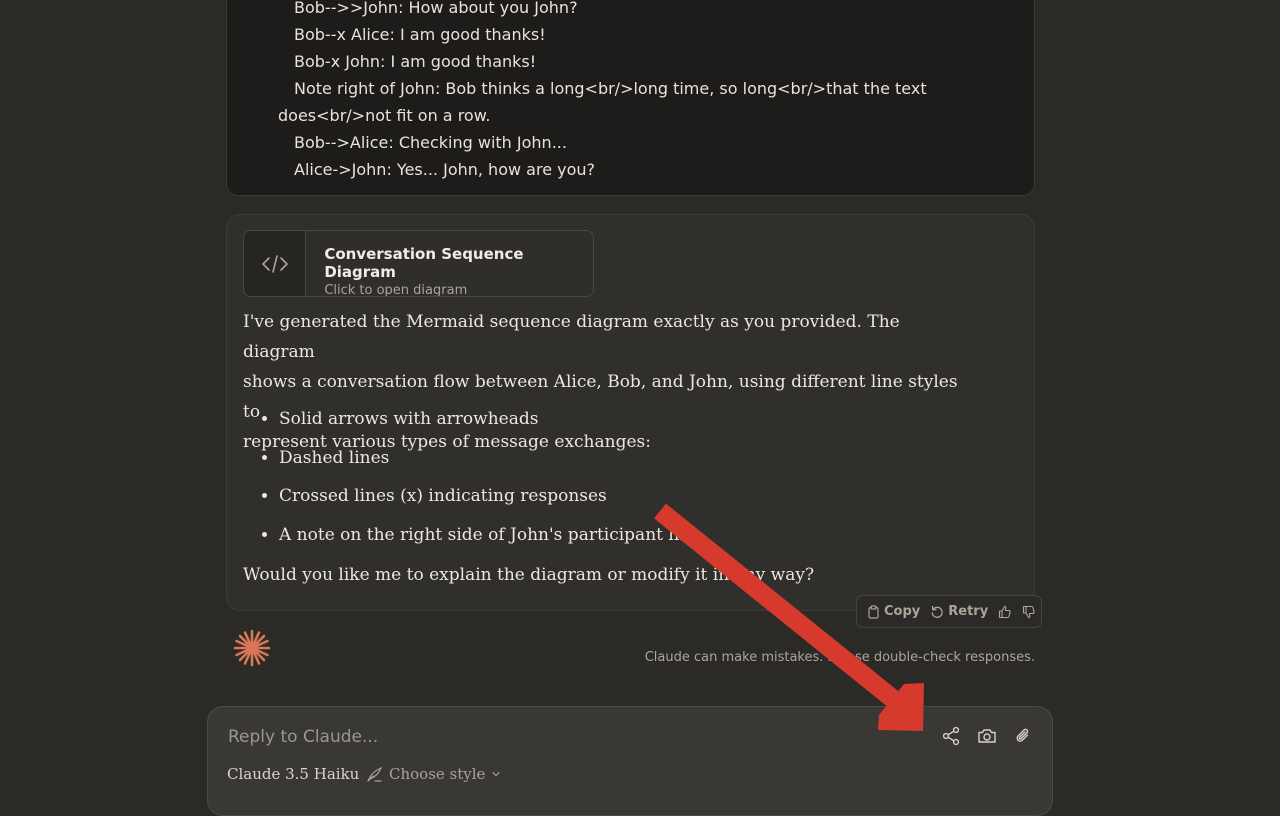  What do you see at coordinates (489, 496) in the screenshot?
I see `list-item: Crossed lines (x) indicating responses` at bounding box center [489, 496].